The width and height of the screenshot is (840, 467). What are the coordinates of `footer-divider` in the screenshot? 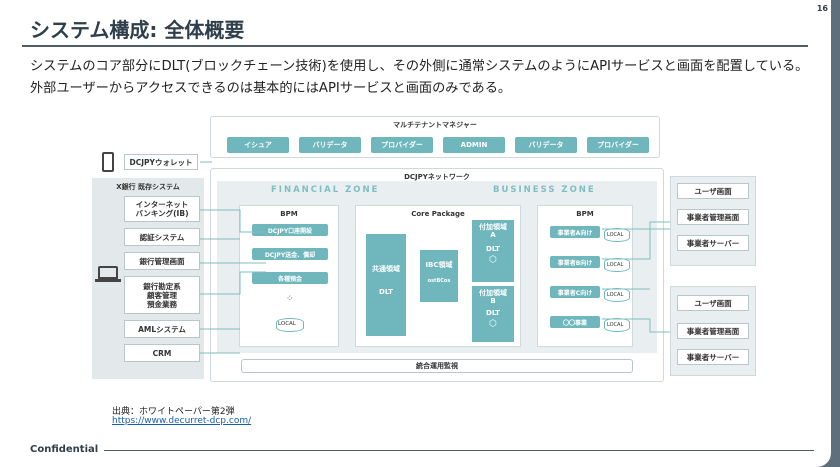 It's located at (459, 450).